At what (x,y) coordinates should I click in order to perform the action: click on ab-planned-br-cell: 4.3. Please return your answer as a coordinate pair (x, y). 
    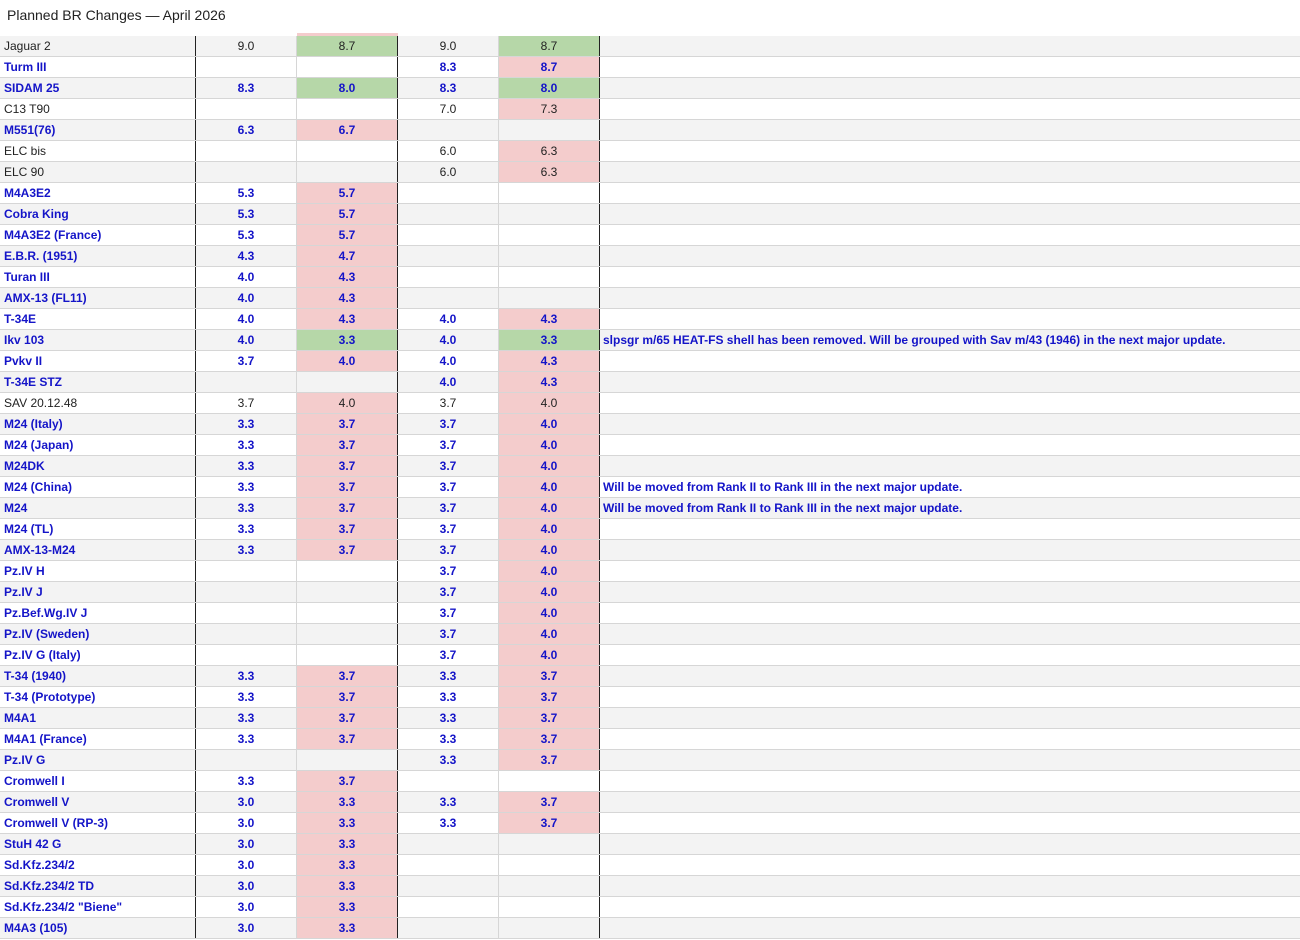
    Looking at the image, I should click on (347, 277).